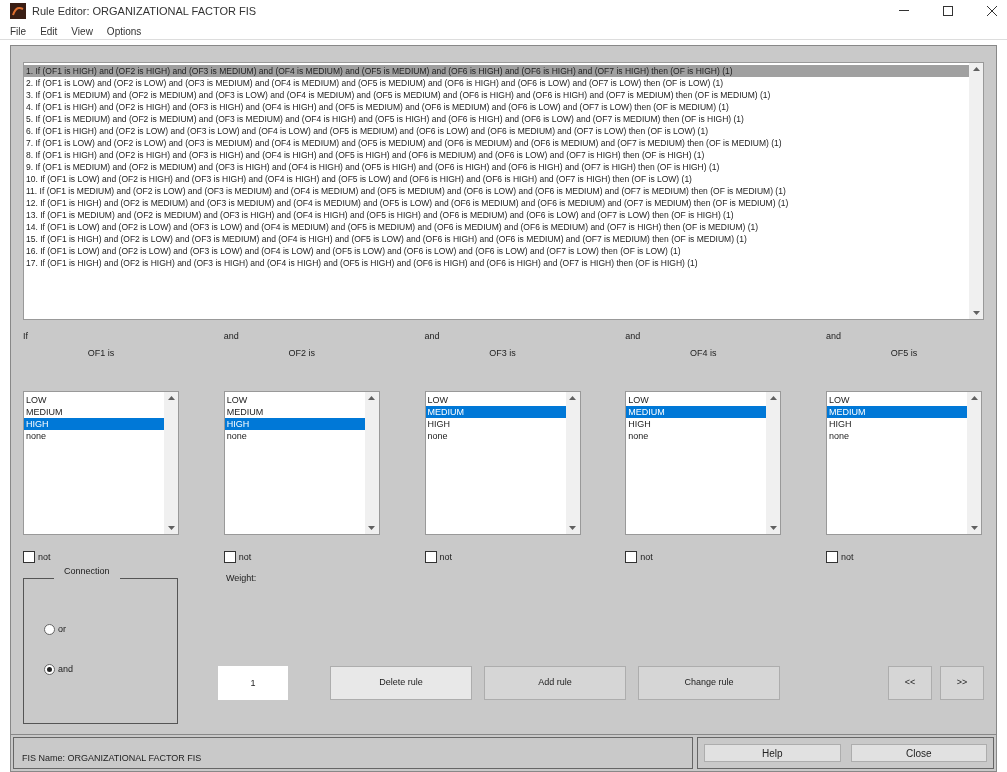  Describe the element at coordinates (496, 130) in the screenshot. I see `rule-item: 6. If (OF1 is HIGH) and (OF2 is LOW) and (OF3 is LOW) and (OF4 is LOW) and (OF5 is MEDIUM) and (OF6 is LOW) and (OF6 is MEDIUM) and (OF7 is LOW) then (OF is LOW) (1)` at that location.